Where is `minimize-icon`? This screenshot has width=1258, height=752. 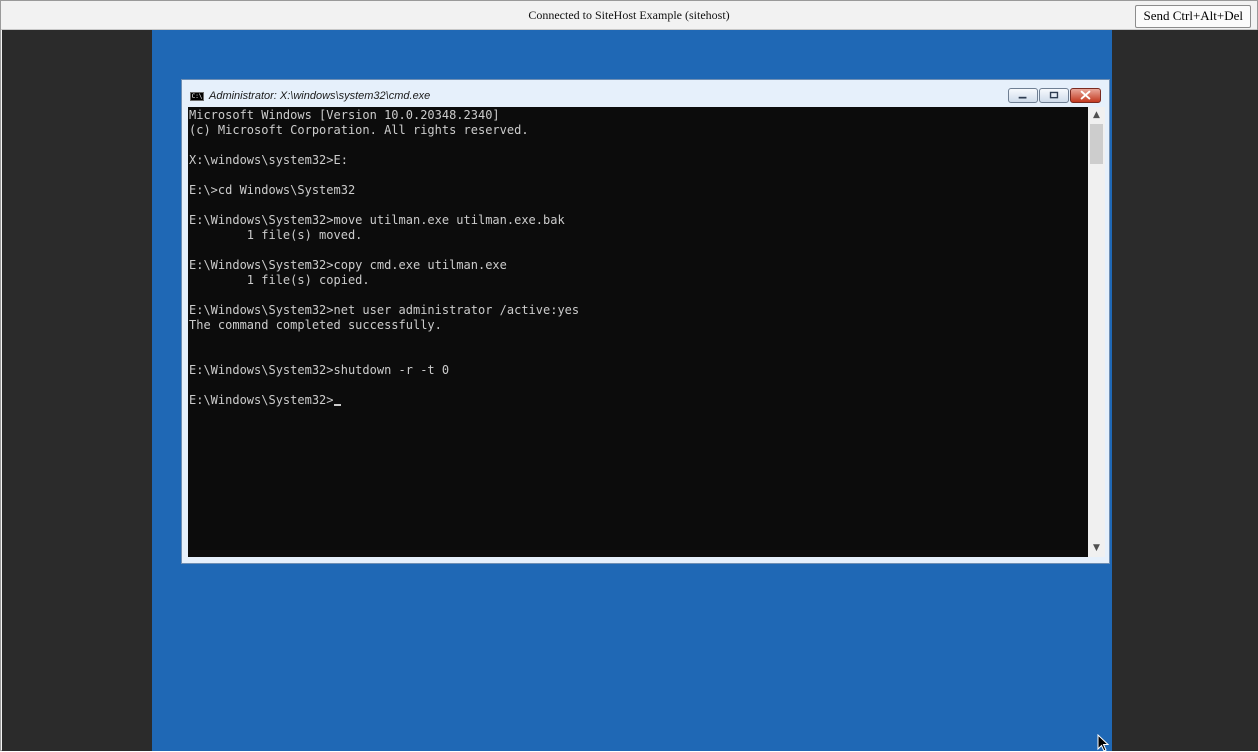
minimize-icon is located at coordinates (1022, 97).